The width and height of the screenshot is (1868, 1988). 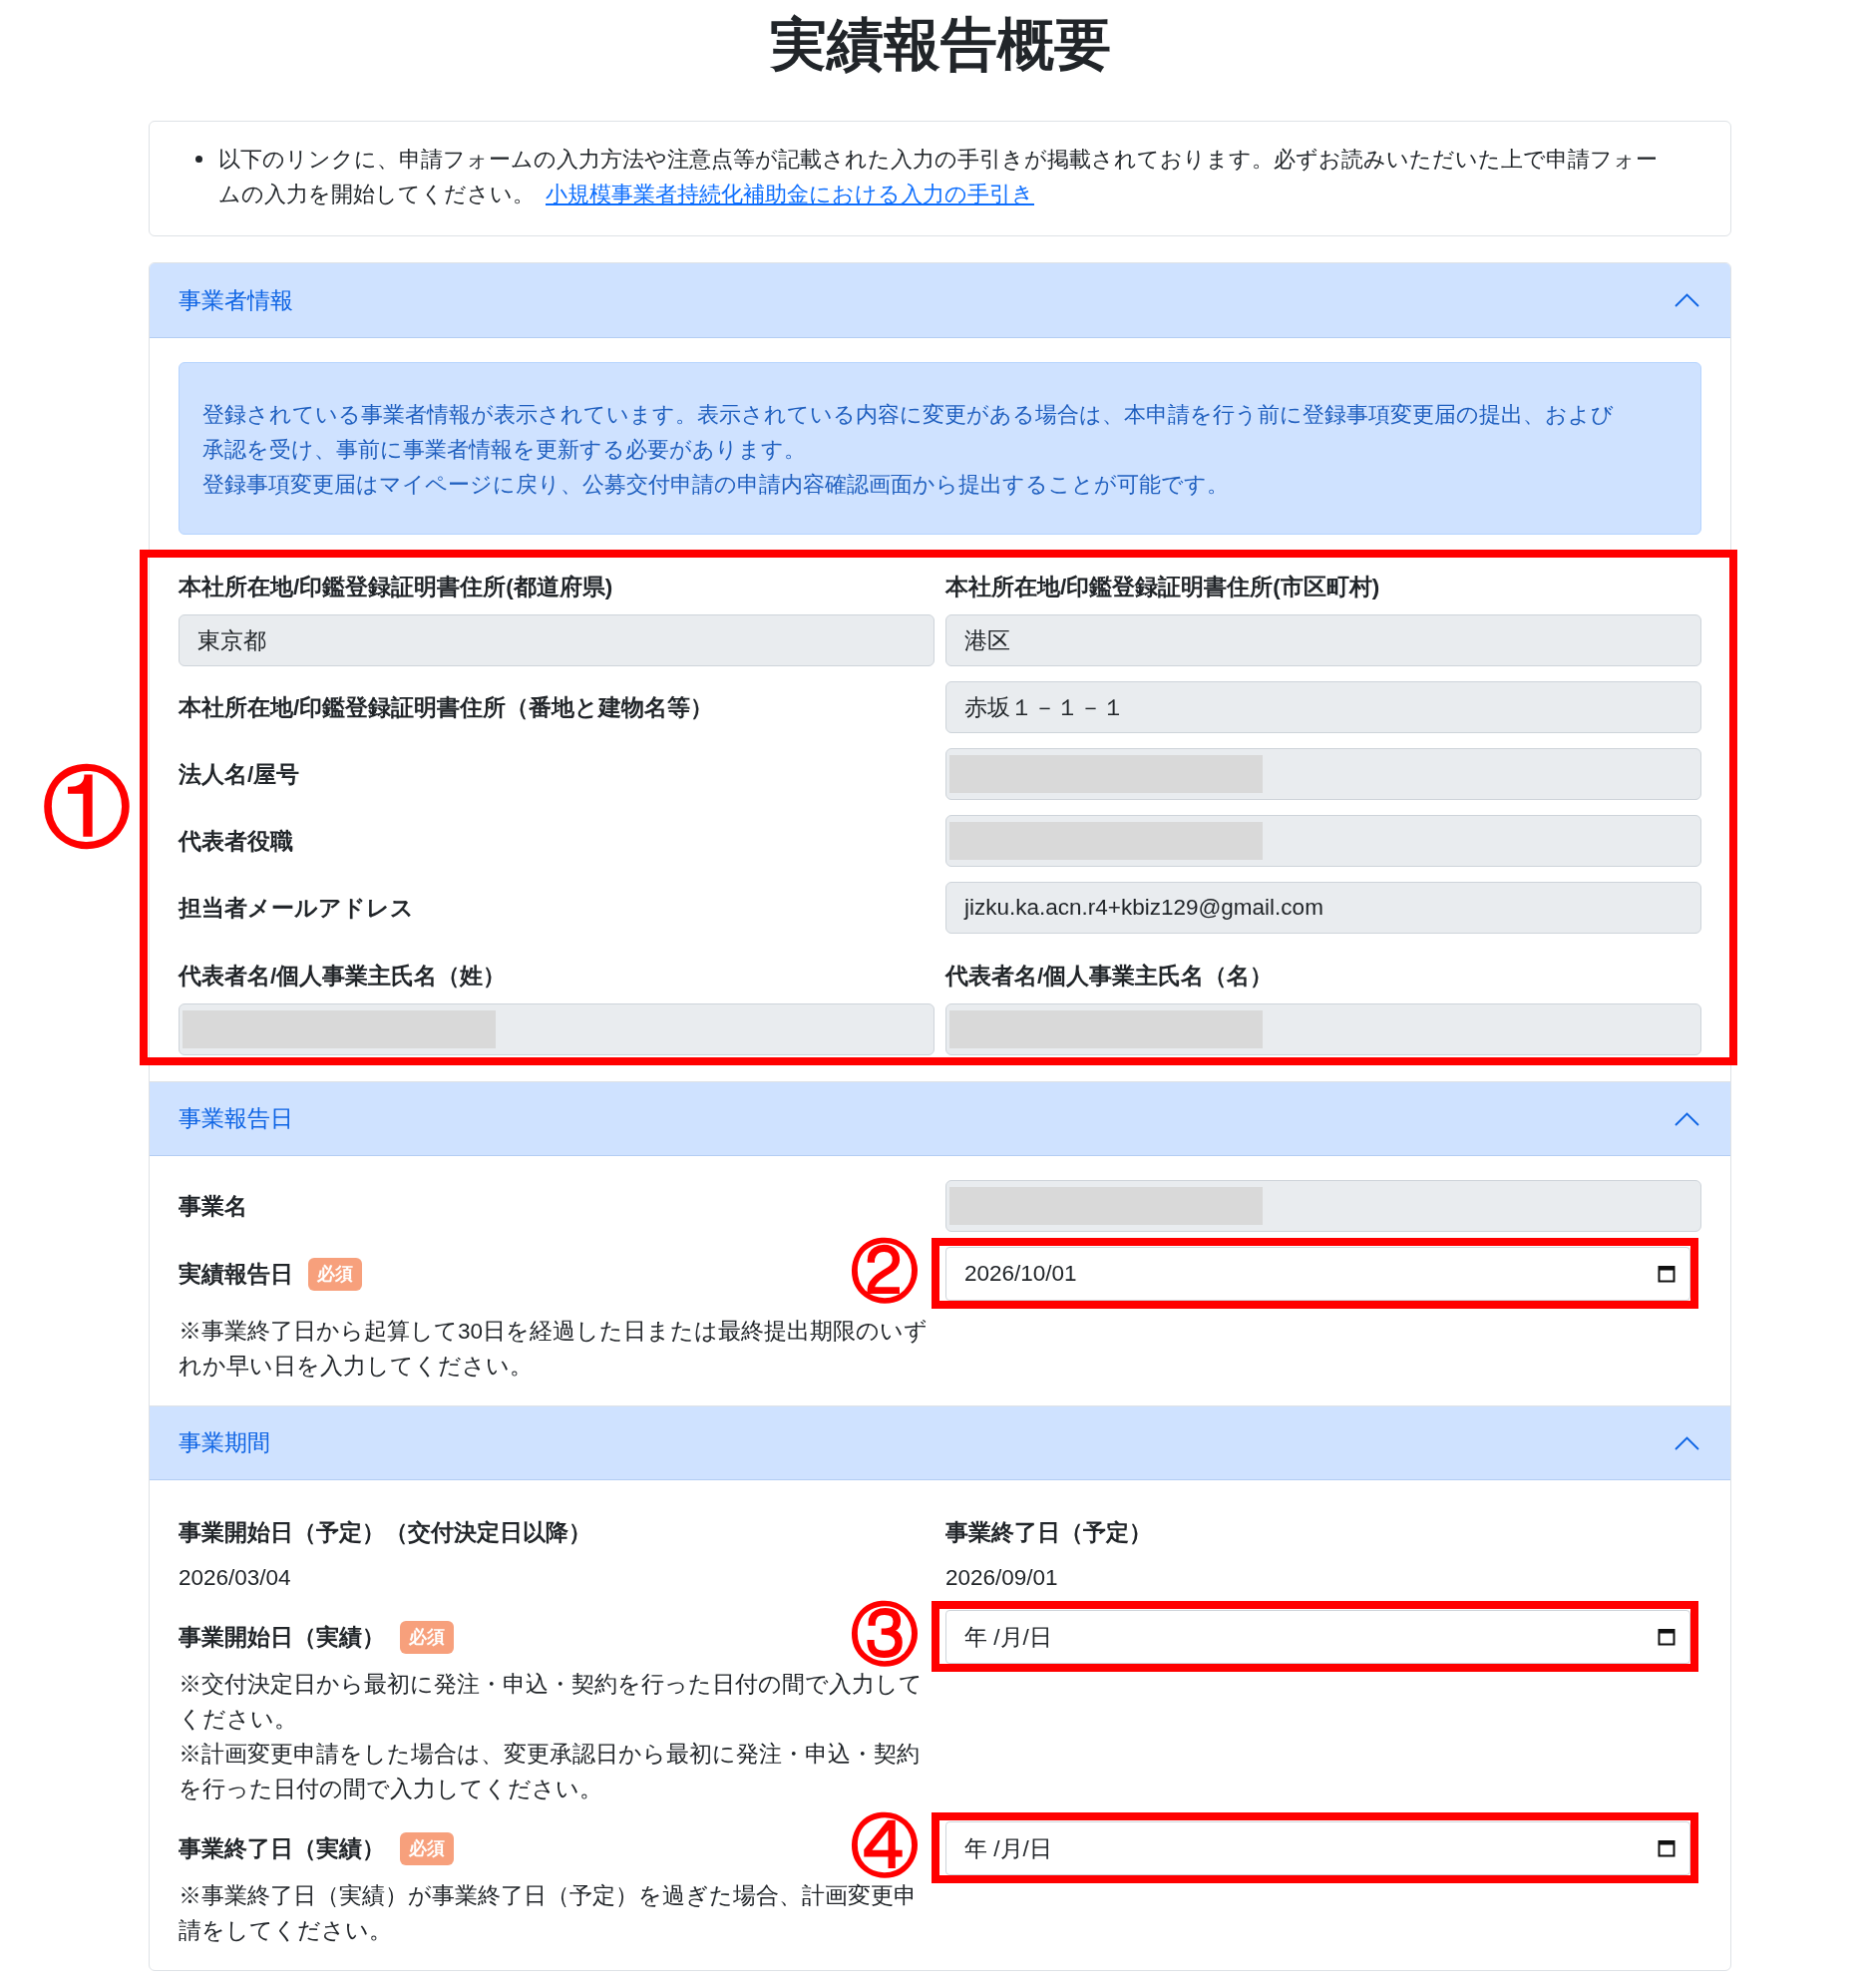 What do you see at coordinates (940, 44) in the screenshot?
I see `page-title: 実績報告概要` at bounding box center [940, 44].